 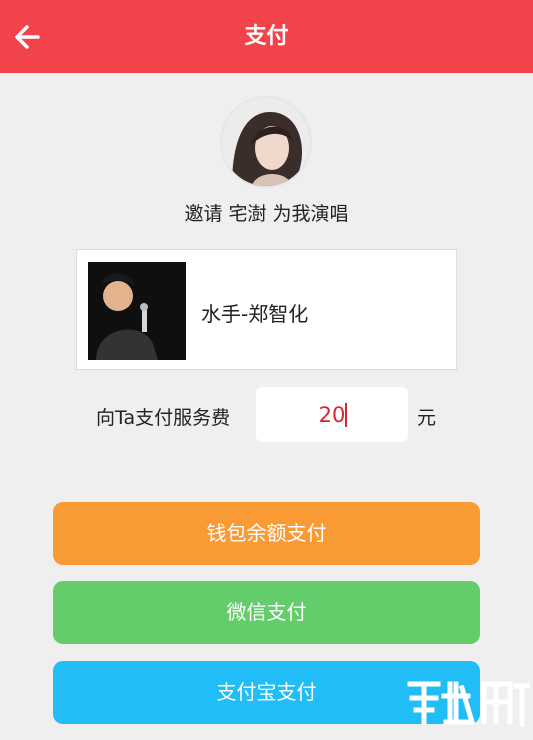 I want to click on page-title: 支付, so click(x=266, y=36).